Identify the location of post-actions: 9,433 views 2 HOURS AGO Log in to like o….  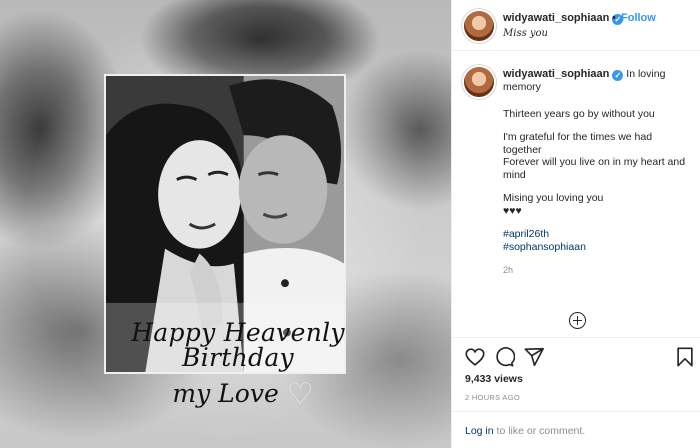
(576, 392).